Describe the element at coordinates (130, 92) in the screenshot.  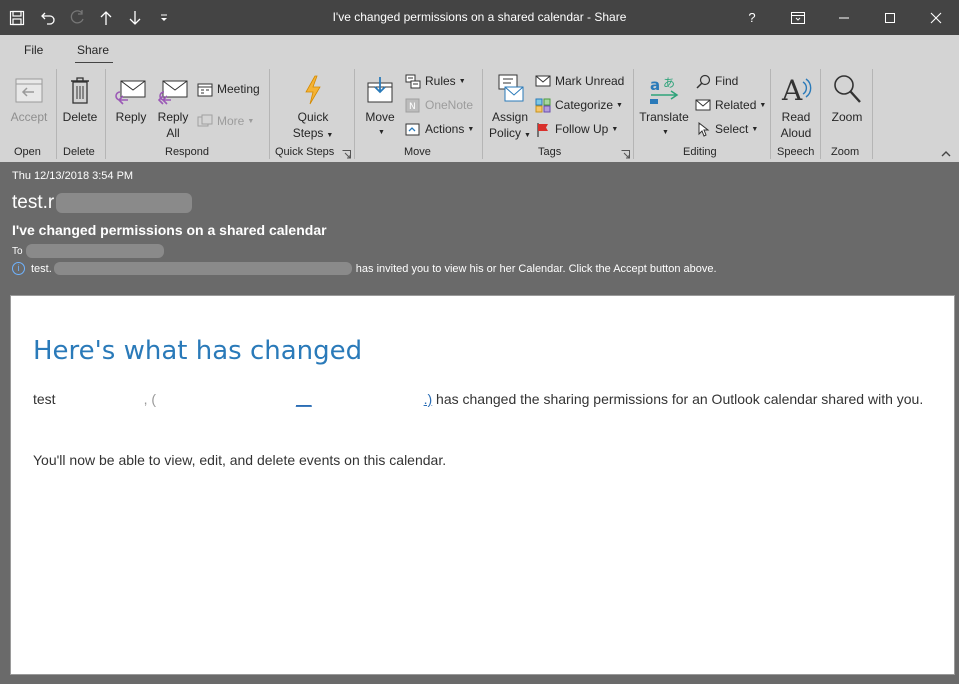
I see `reply-icon` at that location.